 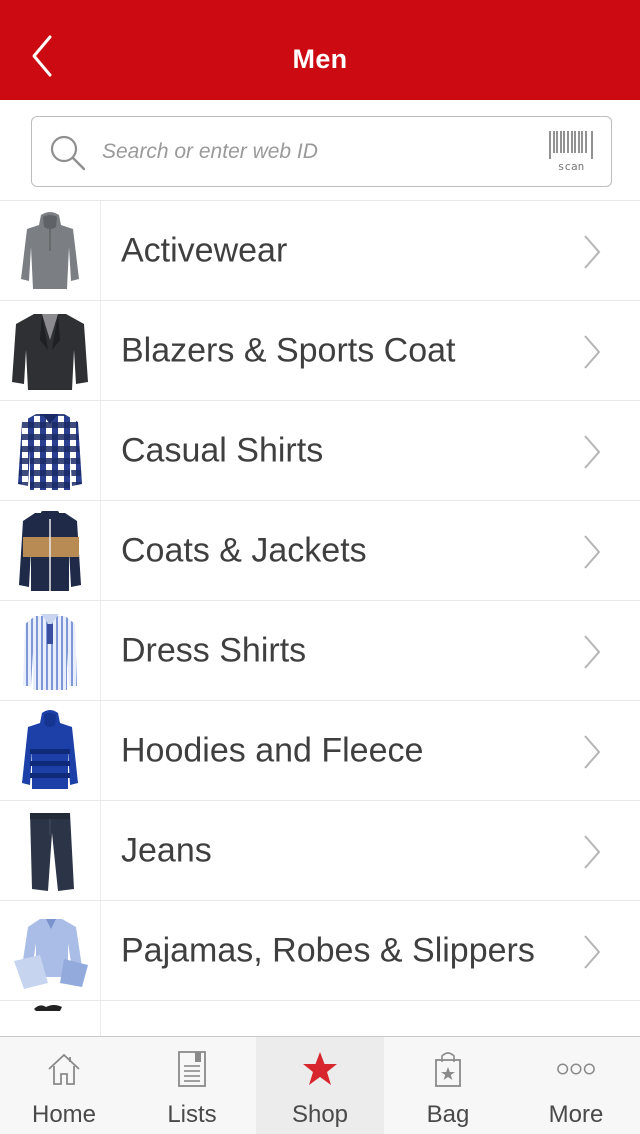 I want to click on page-title: Men, so click(x=320, y=58).